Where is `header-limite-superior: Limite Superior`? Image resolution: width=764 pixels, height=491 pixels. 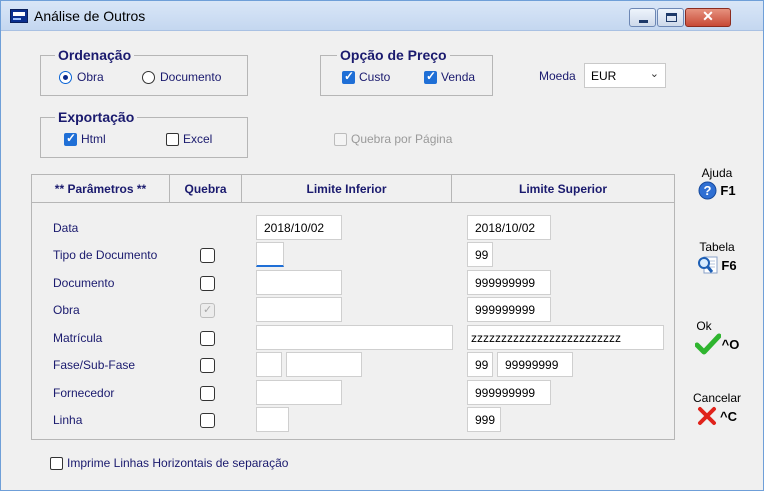
header-limite-superior: Limite Superior is located at coordinates (563, 189).